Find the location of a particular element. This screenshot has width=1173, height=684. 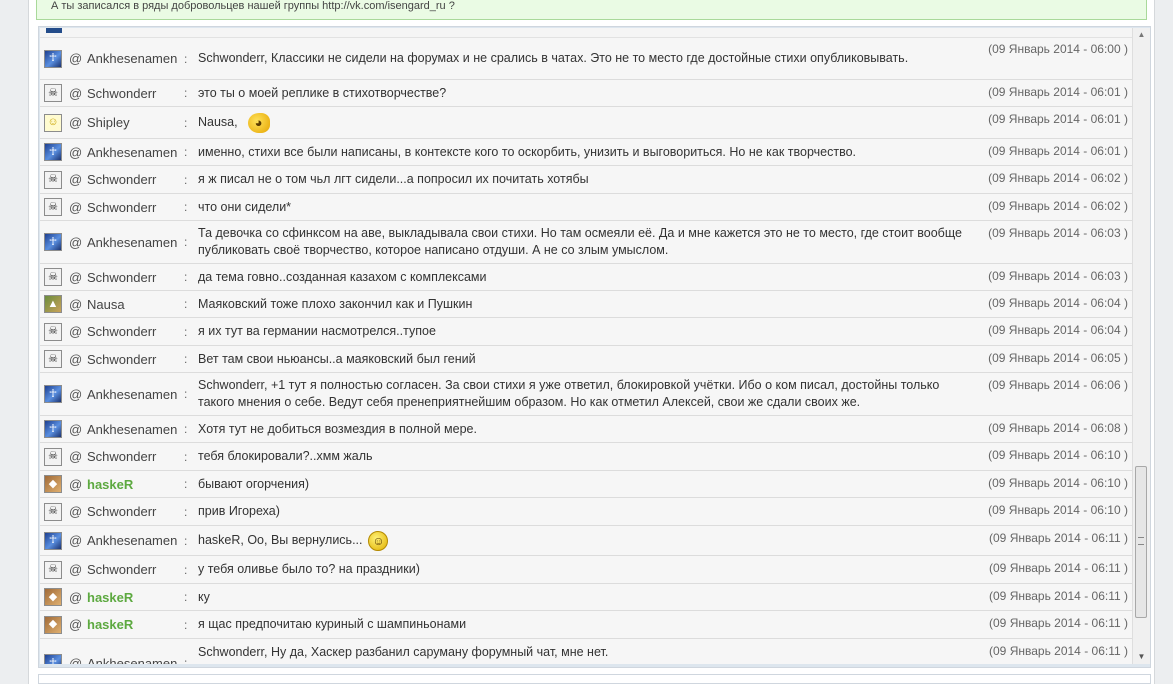

chat-input-area is located at coordinates (594, 679).